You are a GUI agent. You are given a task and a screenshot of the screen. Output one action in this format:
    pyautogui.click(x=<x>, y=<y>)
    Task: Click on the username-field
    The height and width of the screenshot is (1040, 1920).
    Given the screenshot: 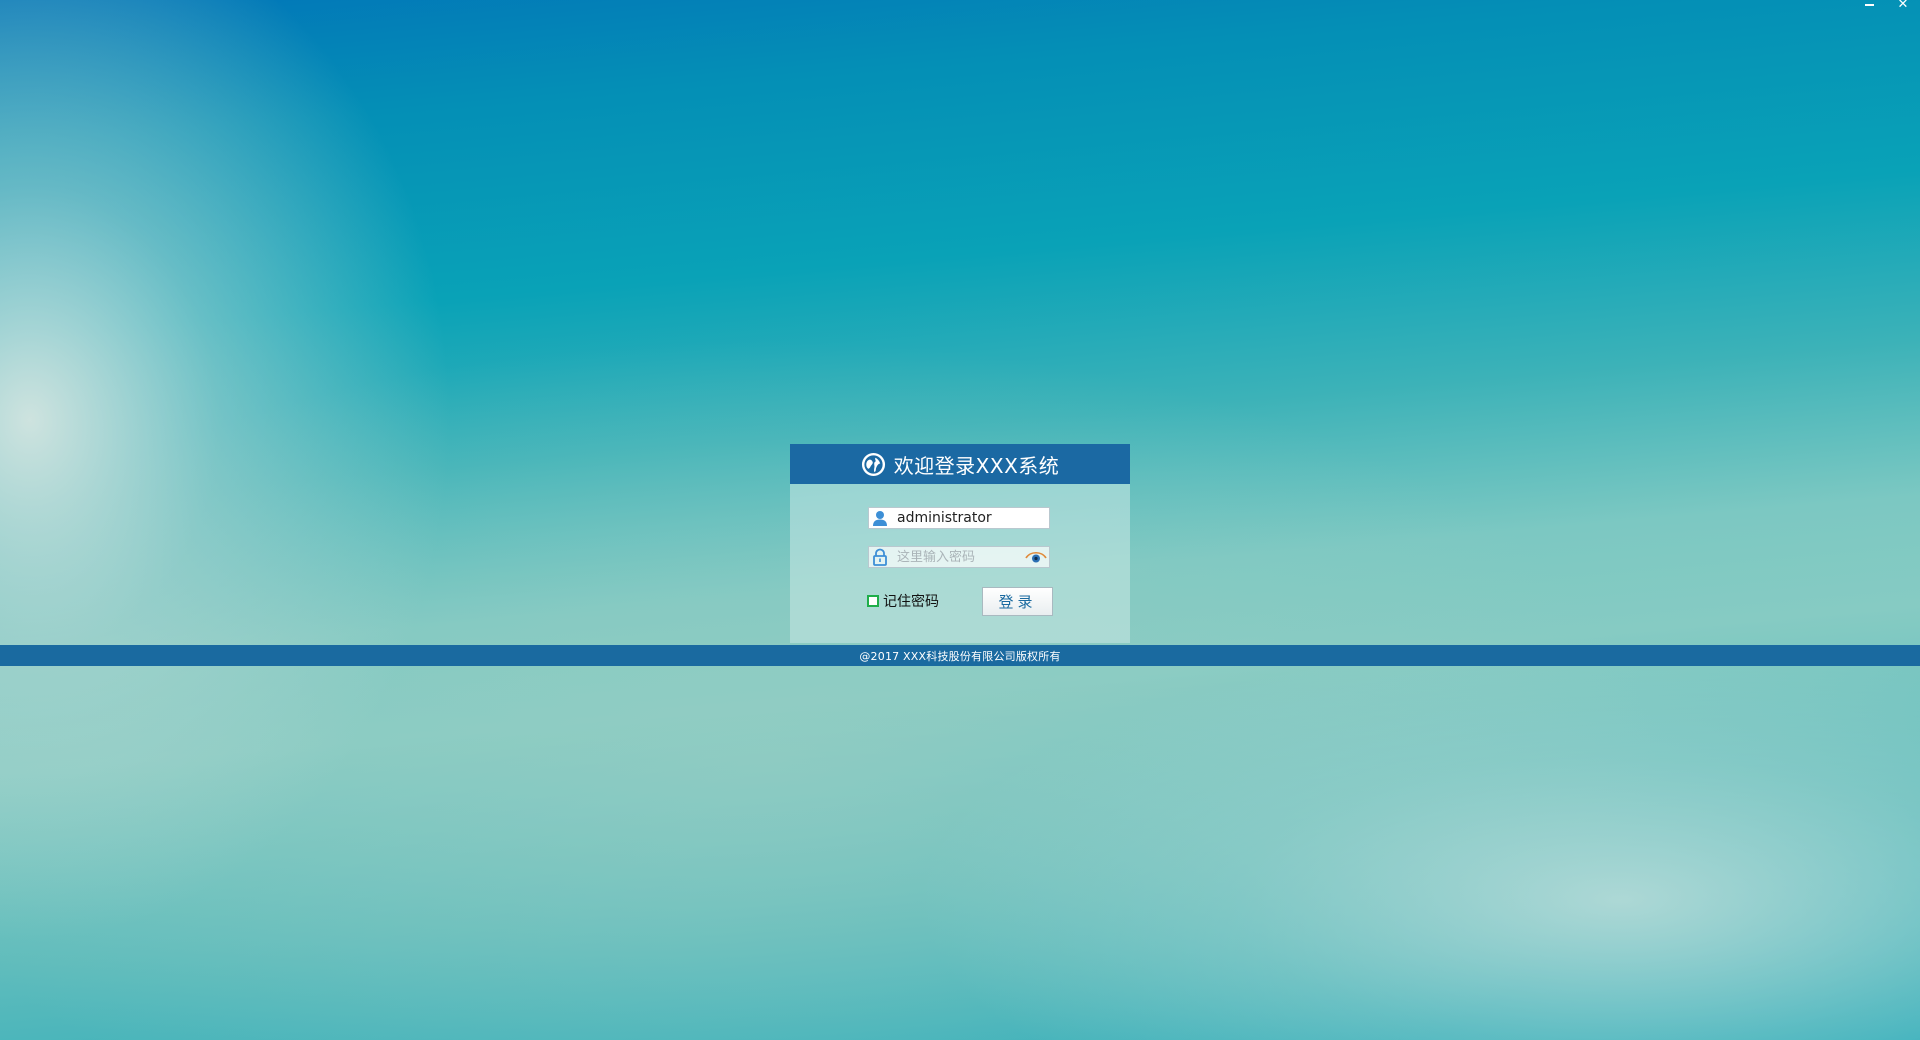 What is the action you would take?
    pyautogui.click(x=959, y=518)
    